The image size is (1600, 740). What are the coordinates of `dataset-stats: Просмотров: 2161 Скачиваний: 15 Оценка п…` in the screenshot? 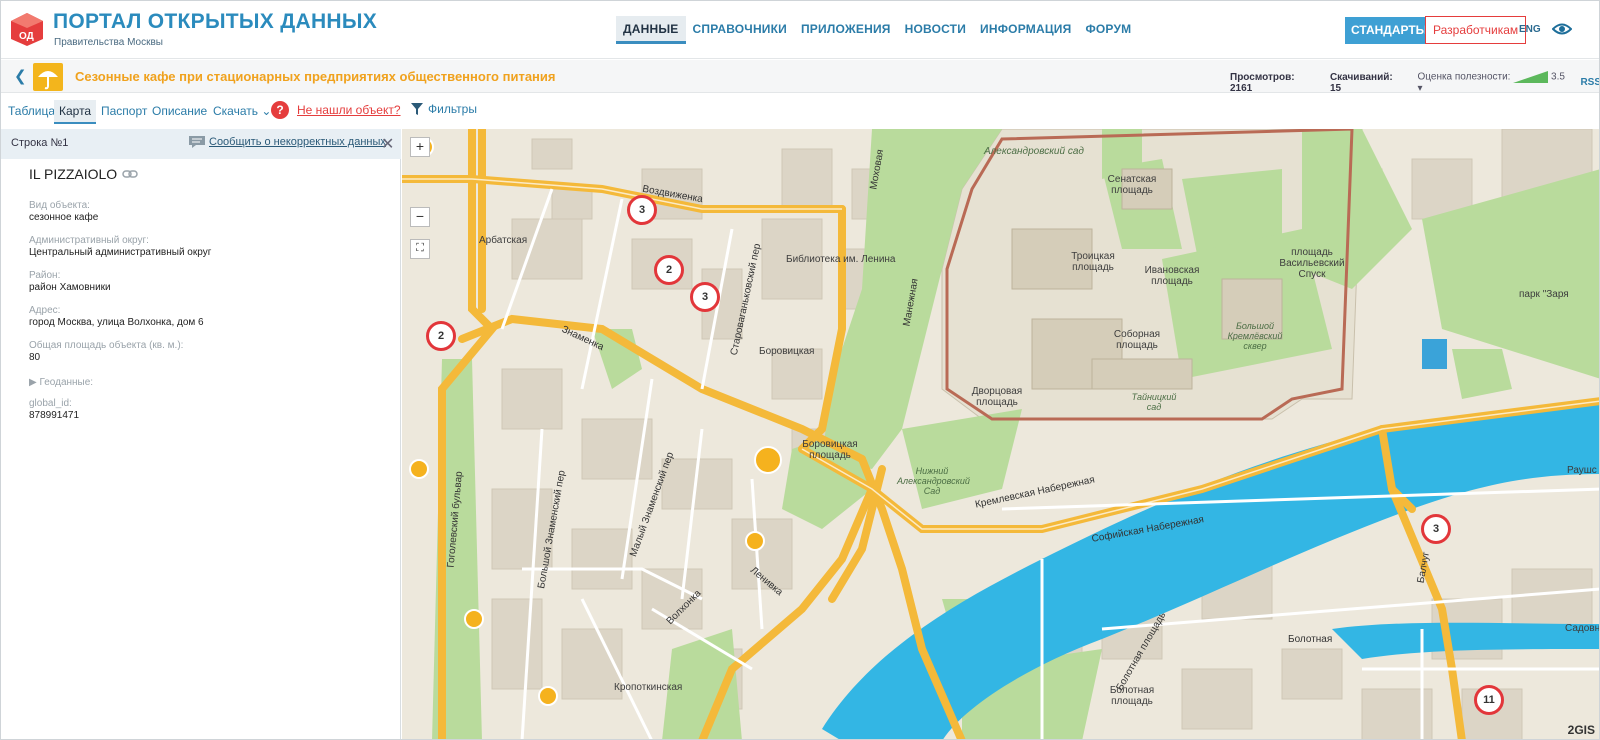 It's located at (1414, 82).